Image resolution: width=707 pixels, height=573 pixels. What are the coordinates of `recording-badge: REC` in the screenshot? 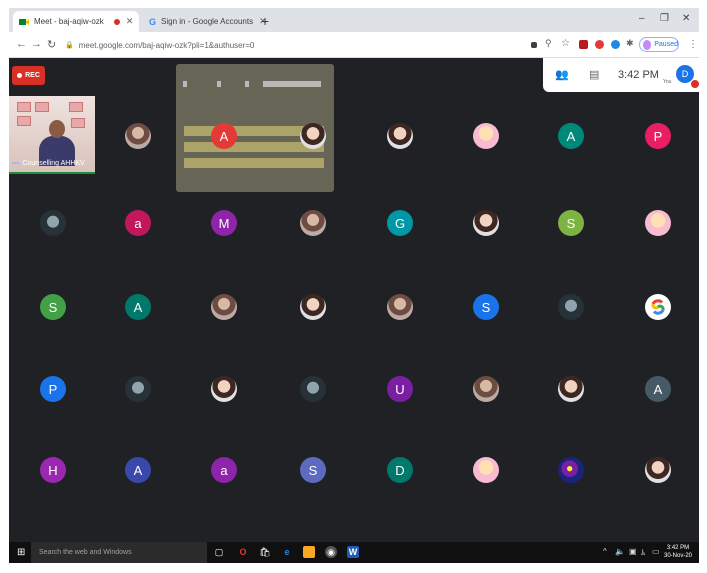 It's located at (28, 75).